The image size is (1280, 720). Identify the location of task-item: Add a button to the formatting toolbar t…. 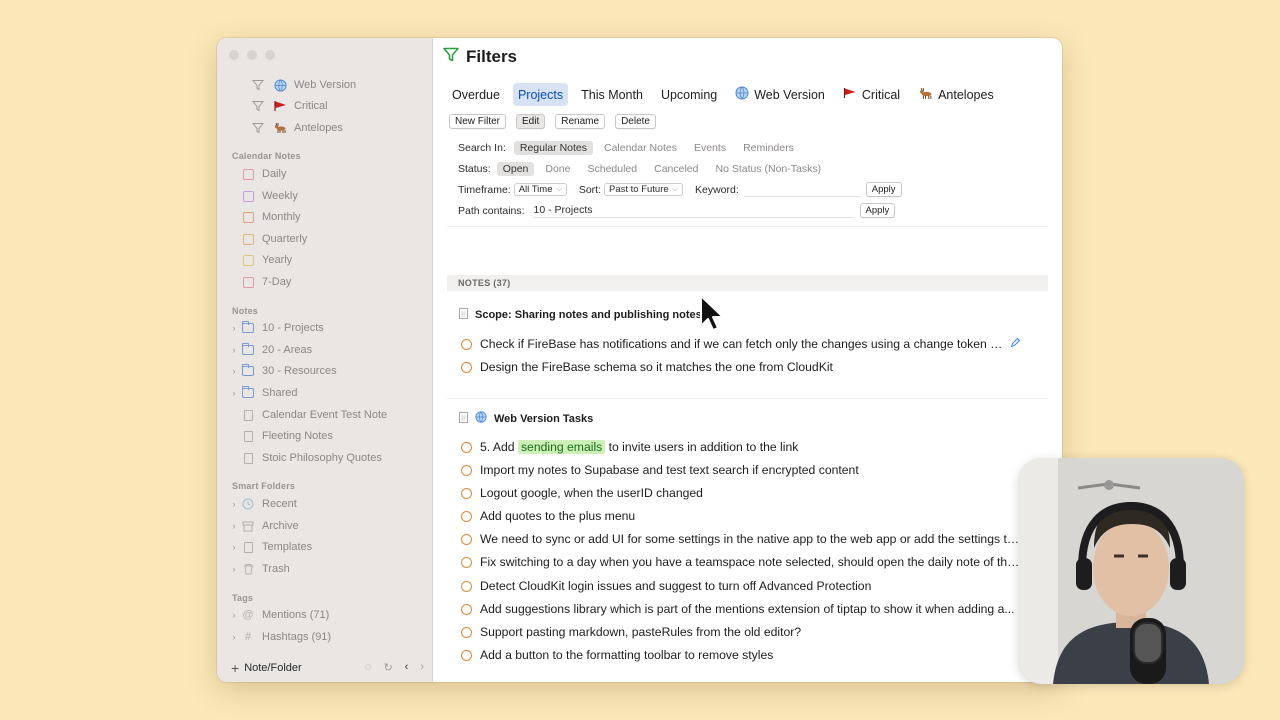
(741, 655).